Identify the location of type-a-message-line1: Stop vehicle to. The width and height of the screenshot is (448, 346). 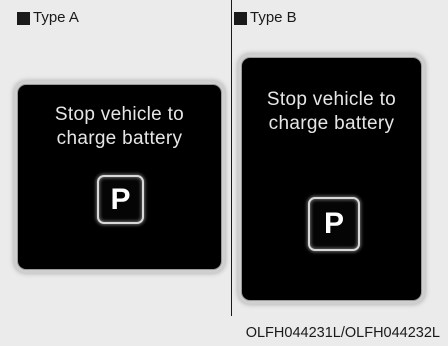
(119, 114).